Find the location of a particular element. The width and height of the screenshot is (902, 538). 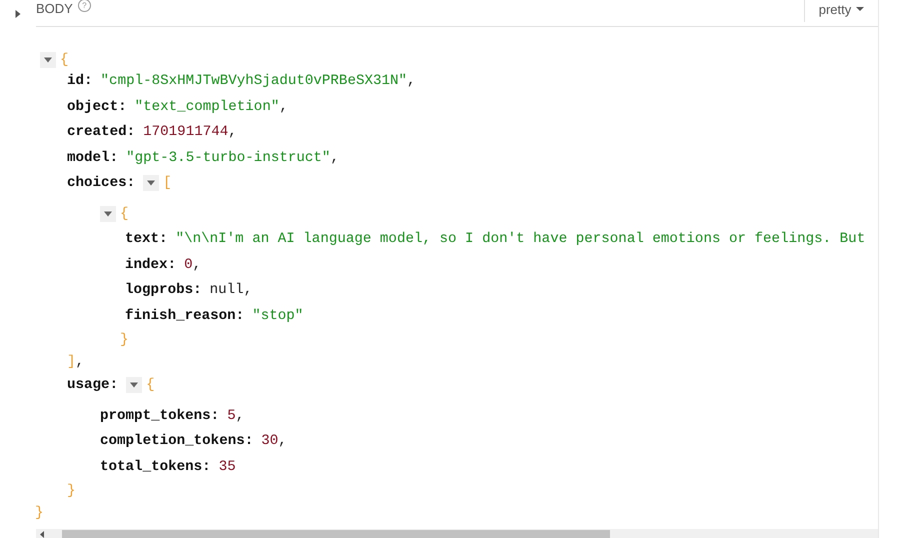

json-key: completion_tokens: is located at coordinates (177, 441).